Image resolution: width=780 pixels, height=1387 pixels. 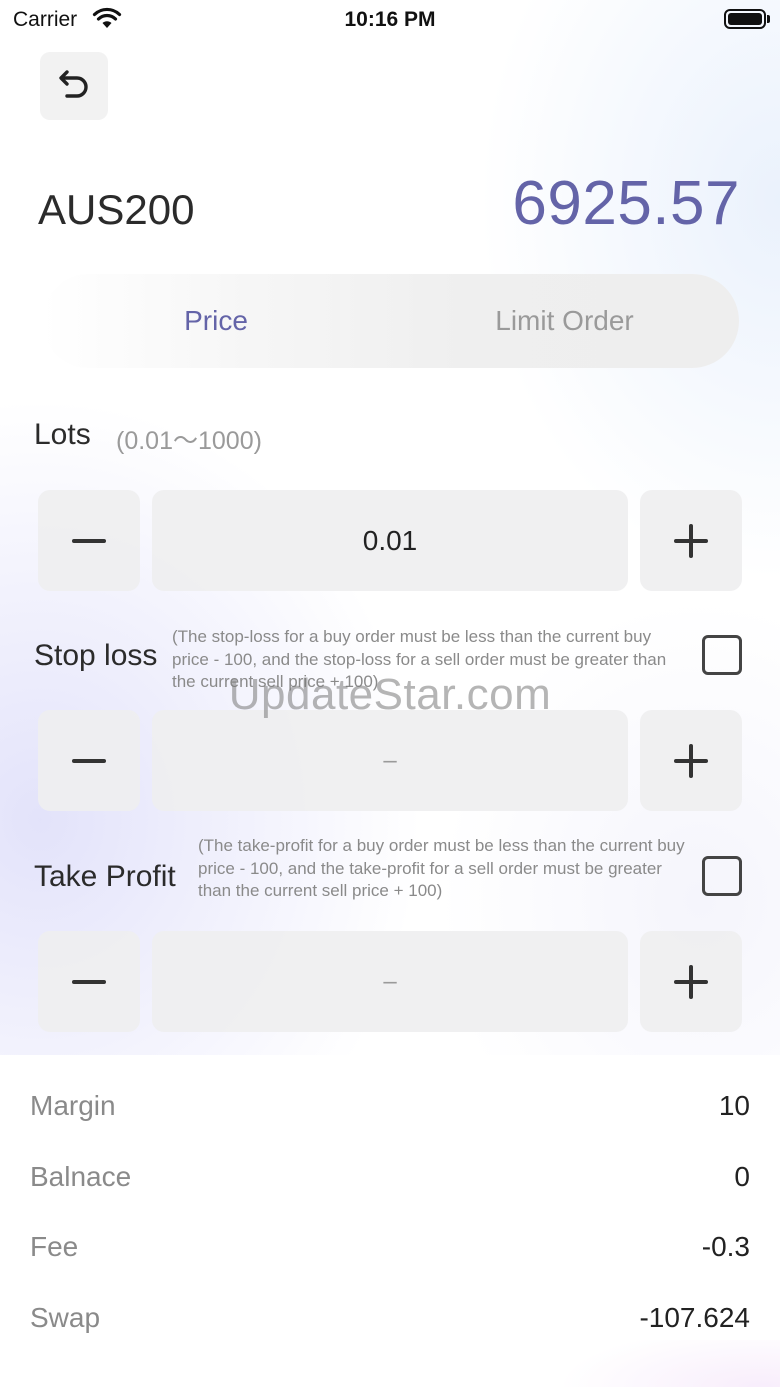 I want to click on instrument-symbol: AUS200, so click(x=116, y=209).